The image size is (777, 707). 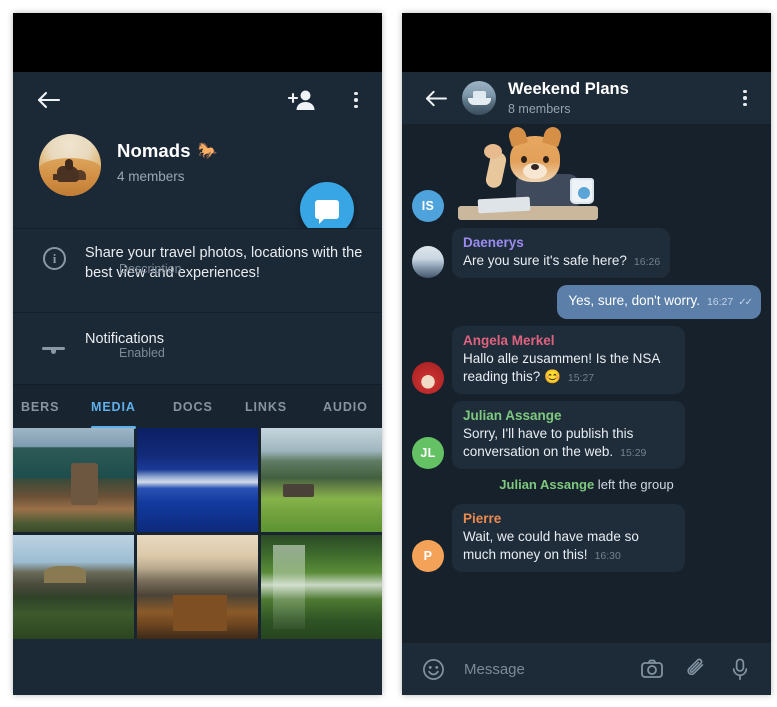 I want to click on tab-label: LINKS, so click(x=266, y=406).